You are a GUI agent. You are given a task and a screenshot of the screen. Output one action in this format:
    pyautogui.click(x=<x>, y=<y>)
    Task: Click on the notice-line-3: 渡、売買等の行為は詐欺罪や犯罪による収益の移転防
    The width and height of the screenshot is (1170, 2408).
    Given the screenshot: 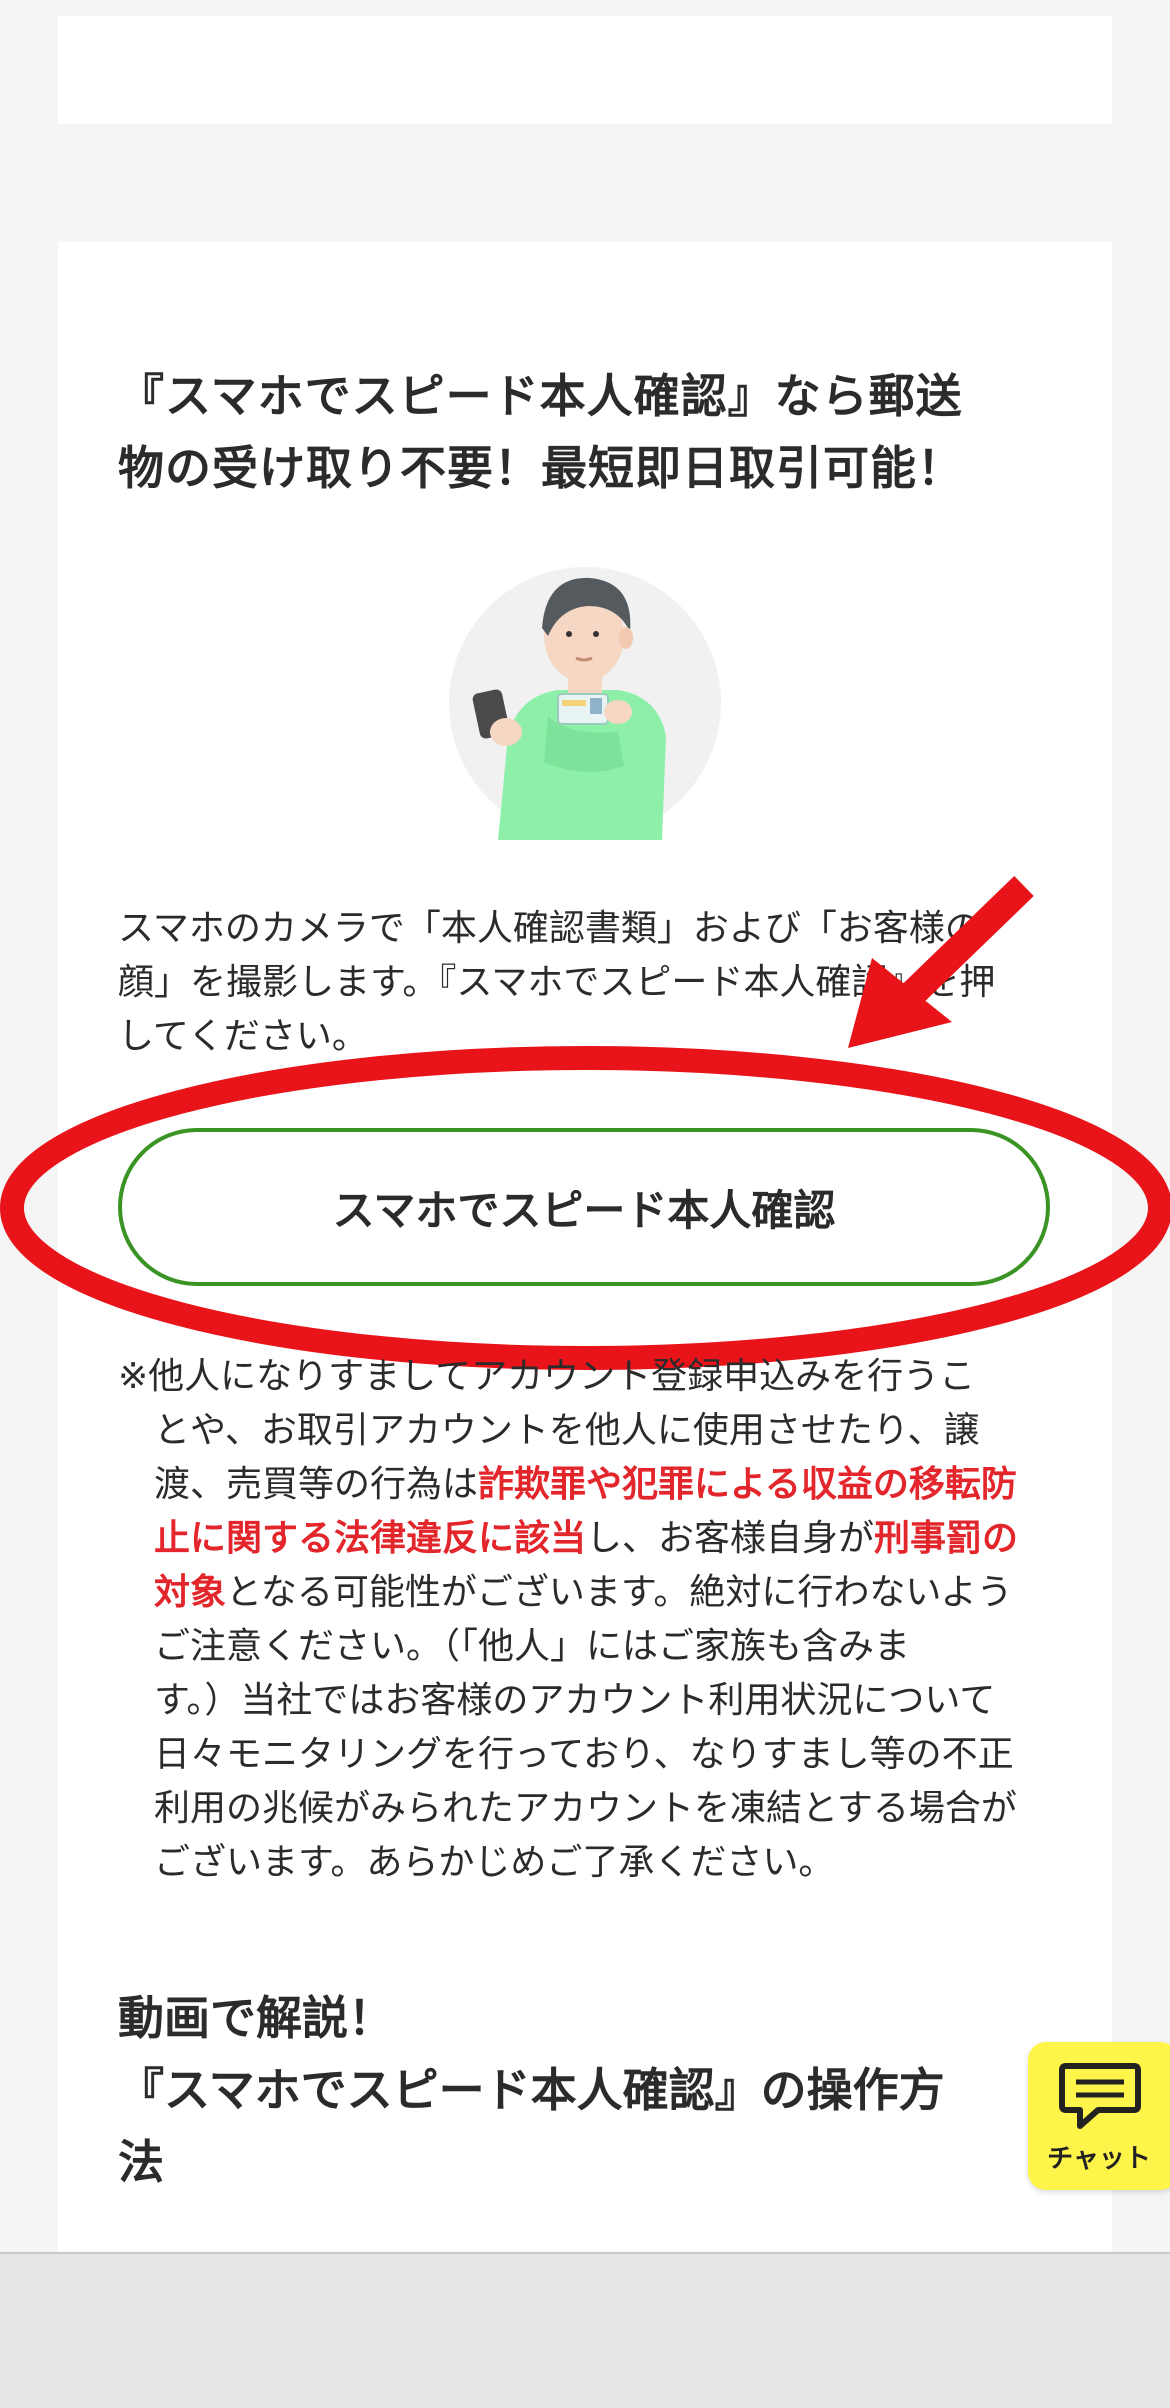 What is the action you would take?
    pyautogui.click(x=588, y=1485)
    